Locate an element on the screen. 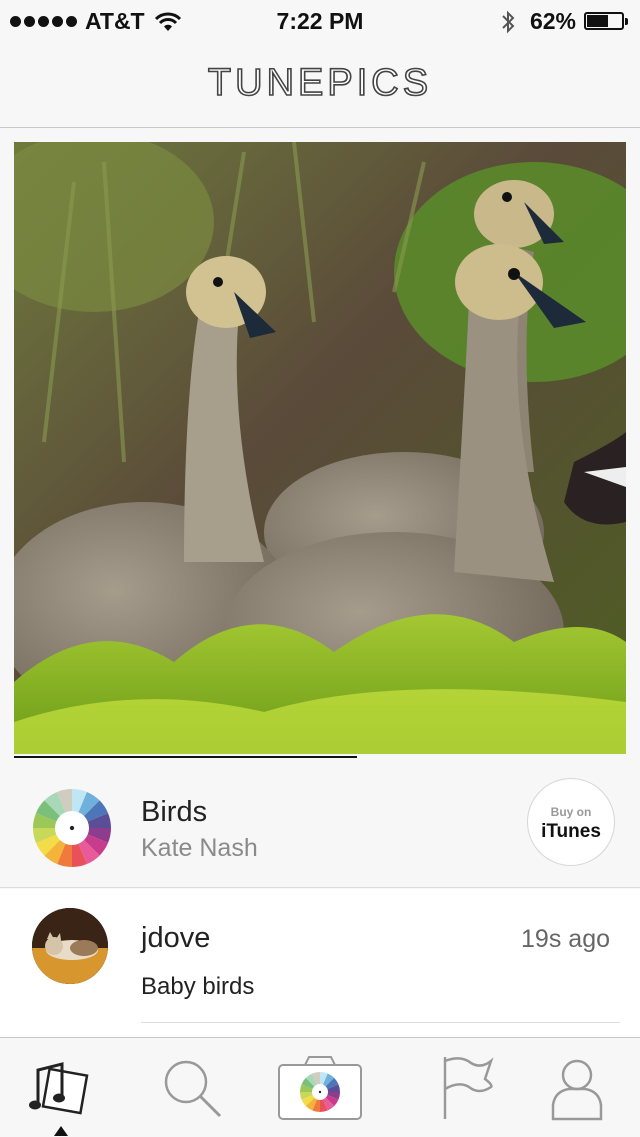 The height and width of the screenshot is (1137, 640). nav-header: TUNEPICS is located at coordinates (320, 84).